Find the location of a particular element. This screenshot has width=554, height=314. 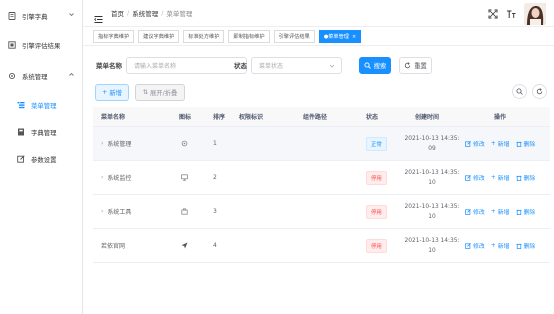

system-icon is located at coordinates (184, 143).